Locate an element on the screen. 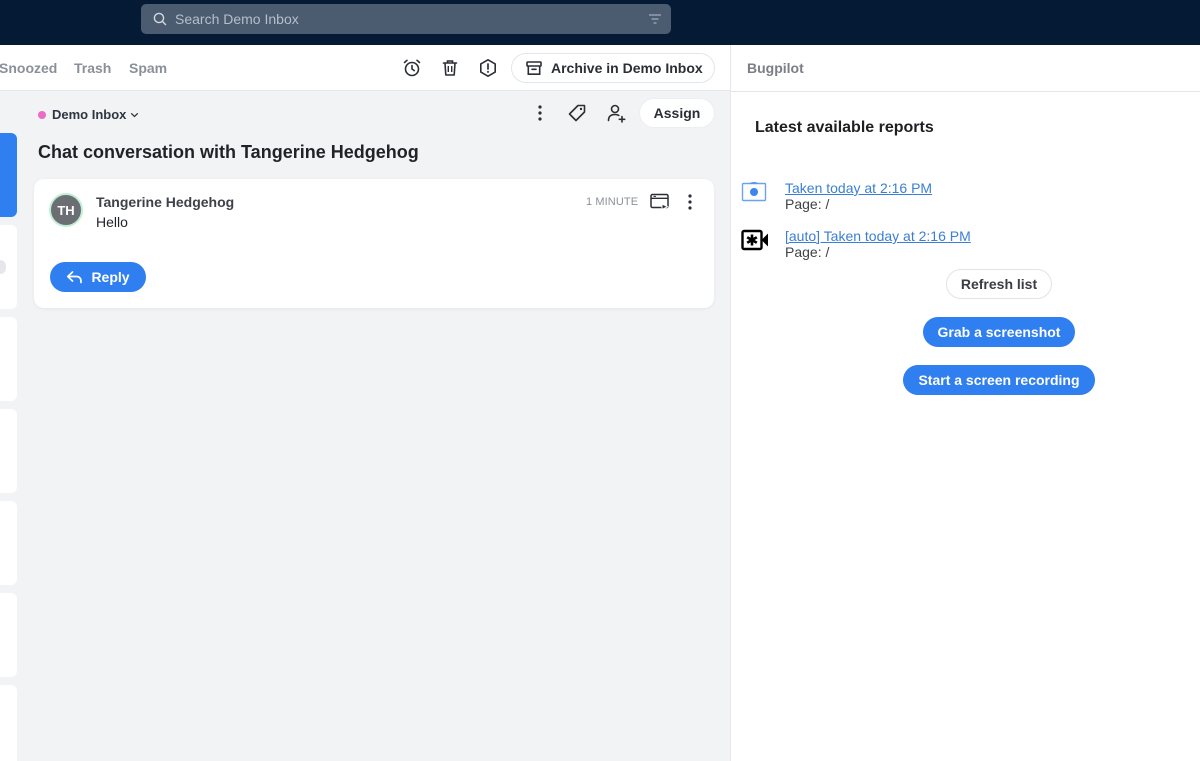 This screenshot has width=1200, height=761. avatar: TH is located at coordinates (66, 210).